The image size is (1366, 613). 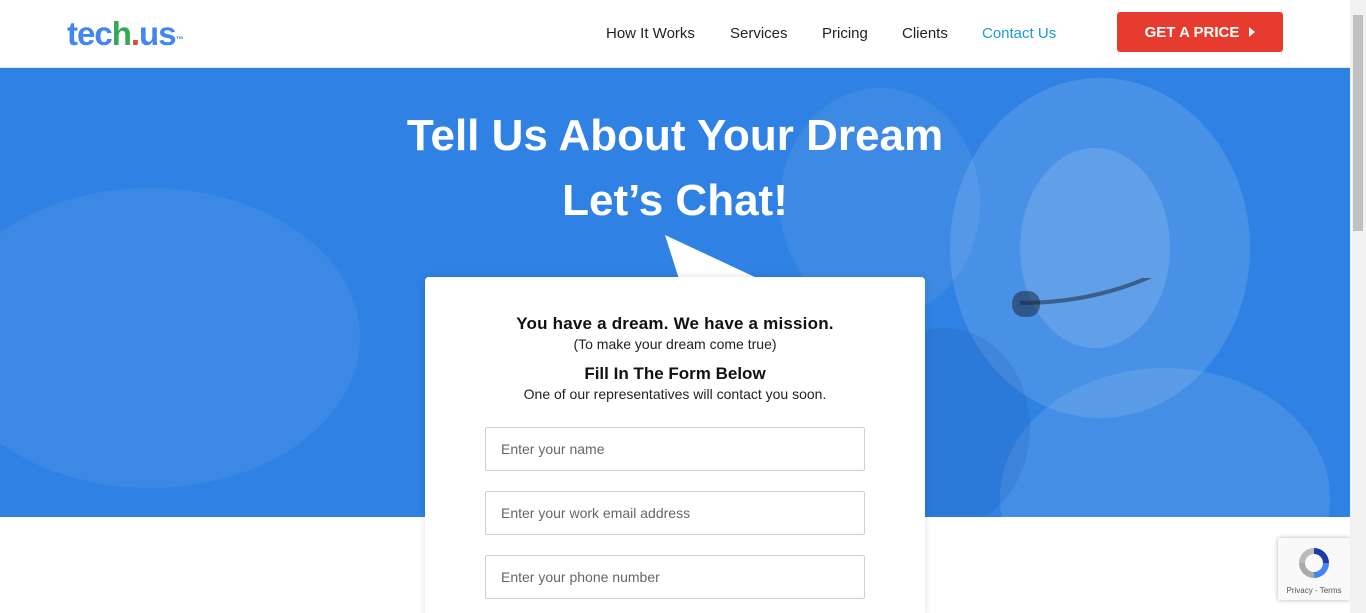 I want to click on nav-how-it-works: How It Works, so click(x=650, y=34).